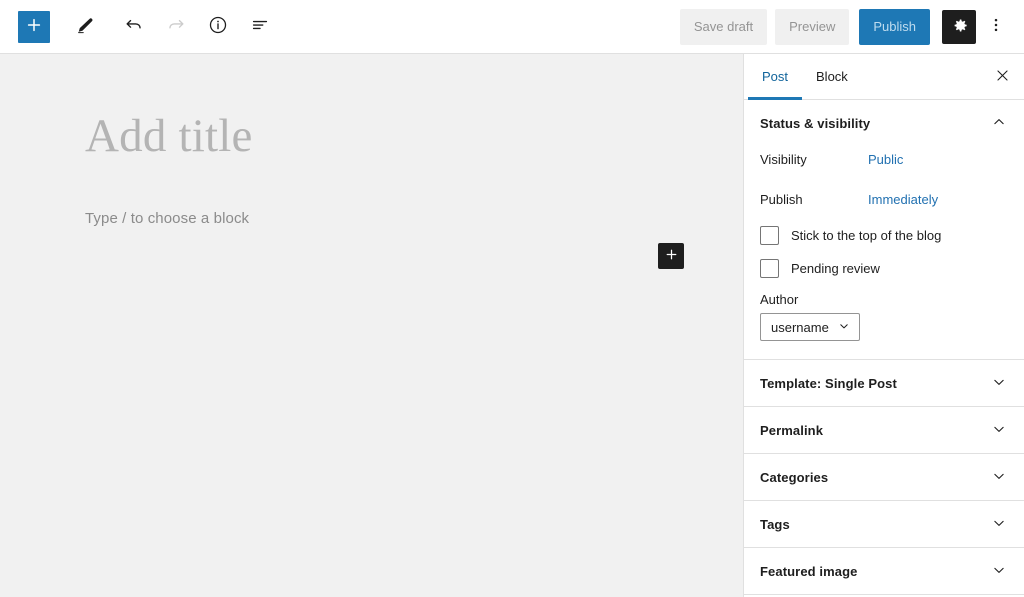 This screenshot has height=597, width=1024. I want to click on redo-button, so click(176, 27).